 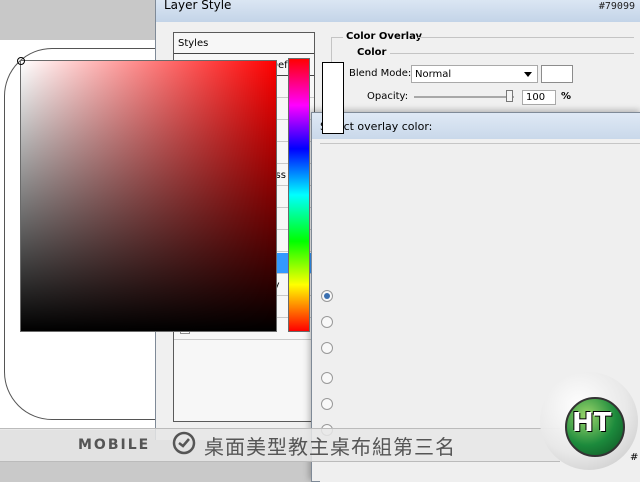 What do you see at coordinates (388, 96) in the screenshot?
I see `opacity-label: Opacity:` at bounding box center [388, 96].